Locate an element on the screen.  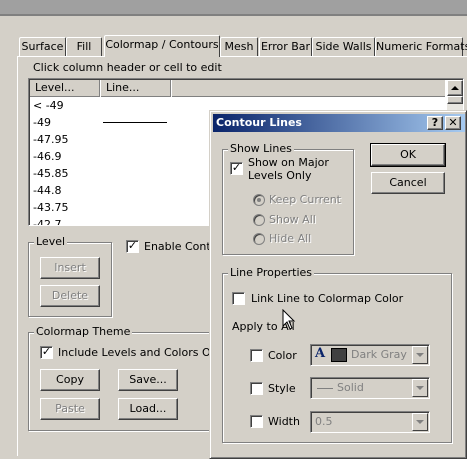
style-dropdown-arrow-icon is located at coordinates (420, 388).